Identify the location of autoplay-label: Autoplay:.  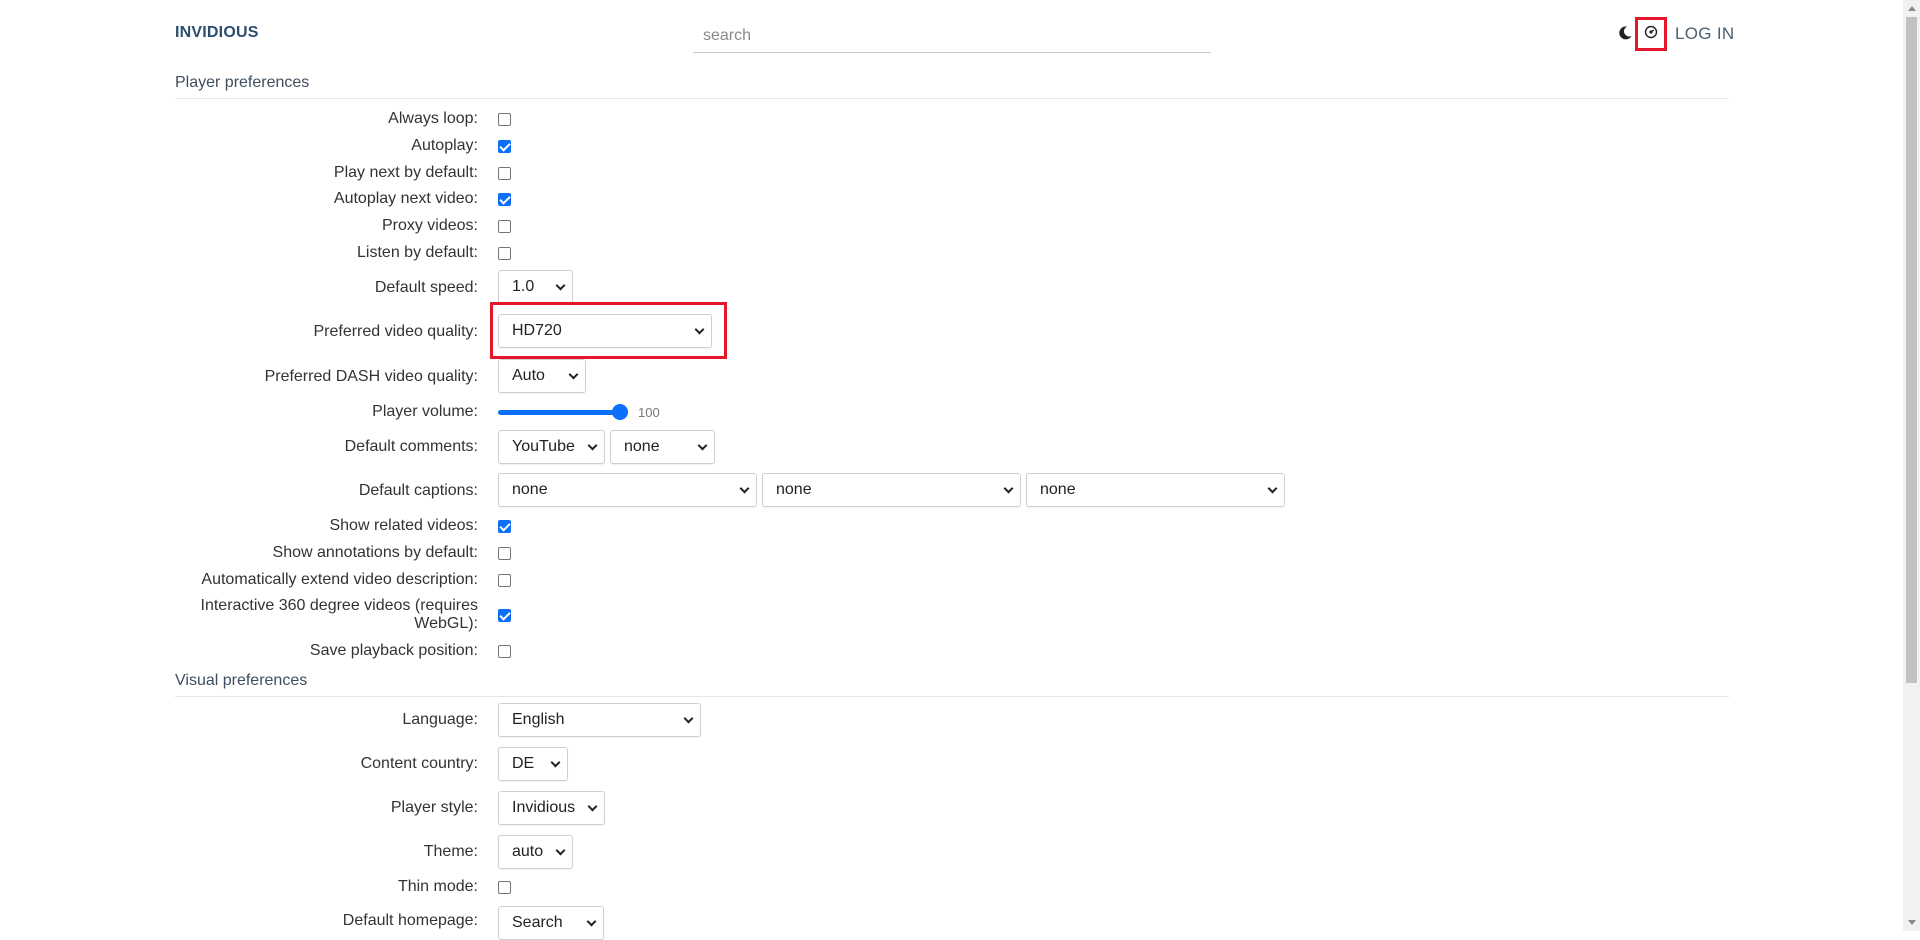
(444, 145).